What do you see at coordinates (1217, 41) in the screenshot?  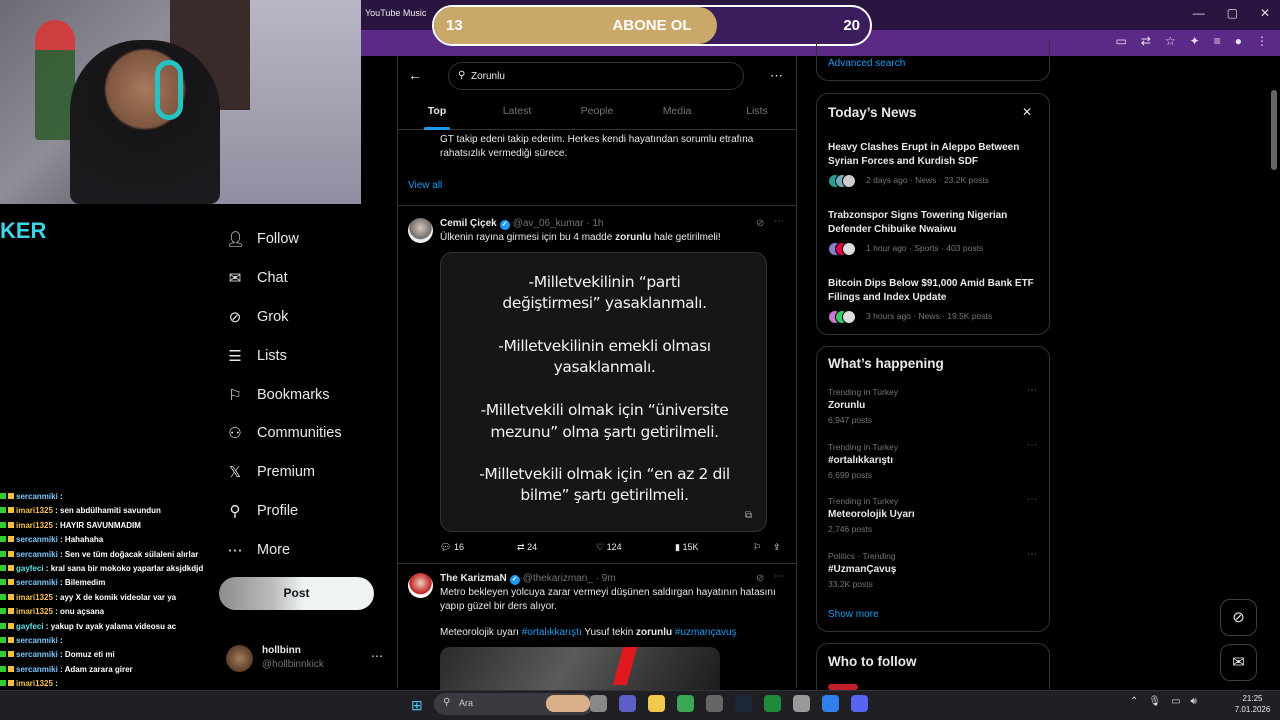 I see `media-control-icon: ≡` at bounding box center [1217, 41].